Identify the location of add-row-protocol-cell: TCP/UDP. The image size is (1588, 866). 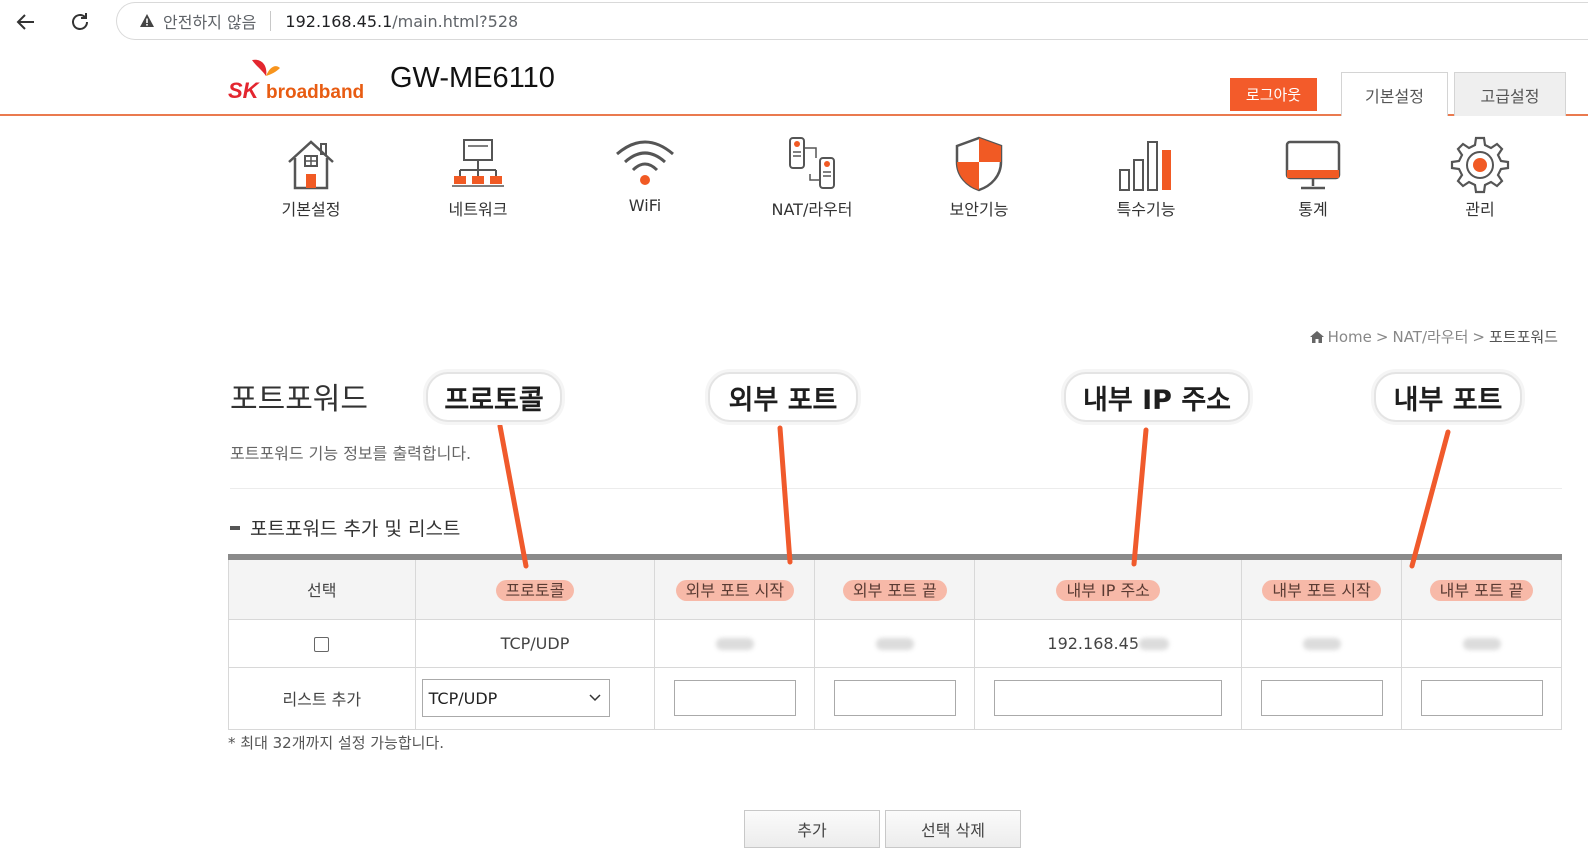
(535, 698).